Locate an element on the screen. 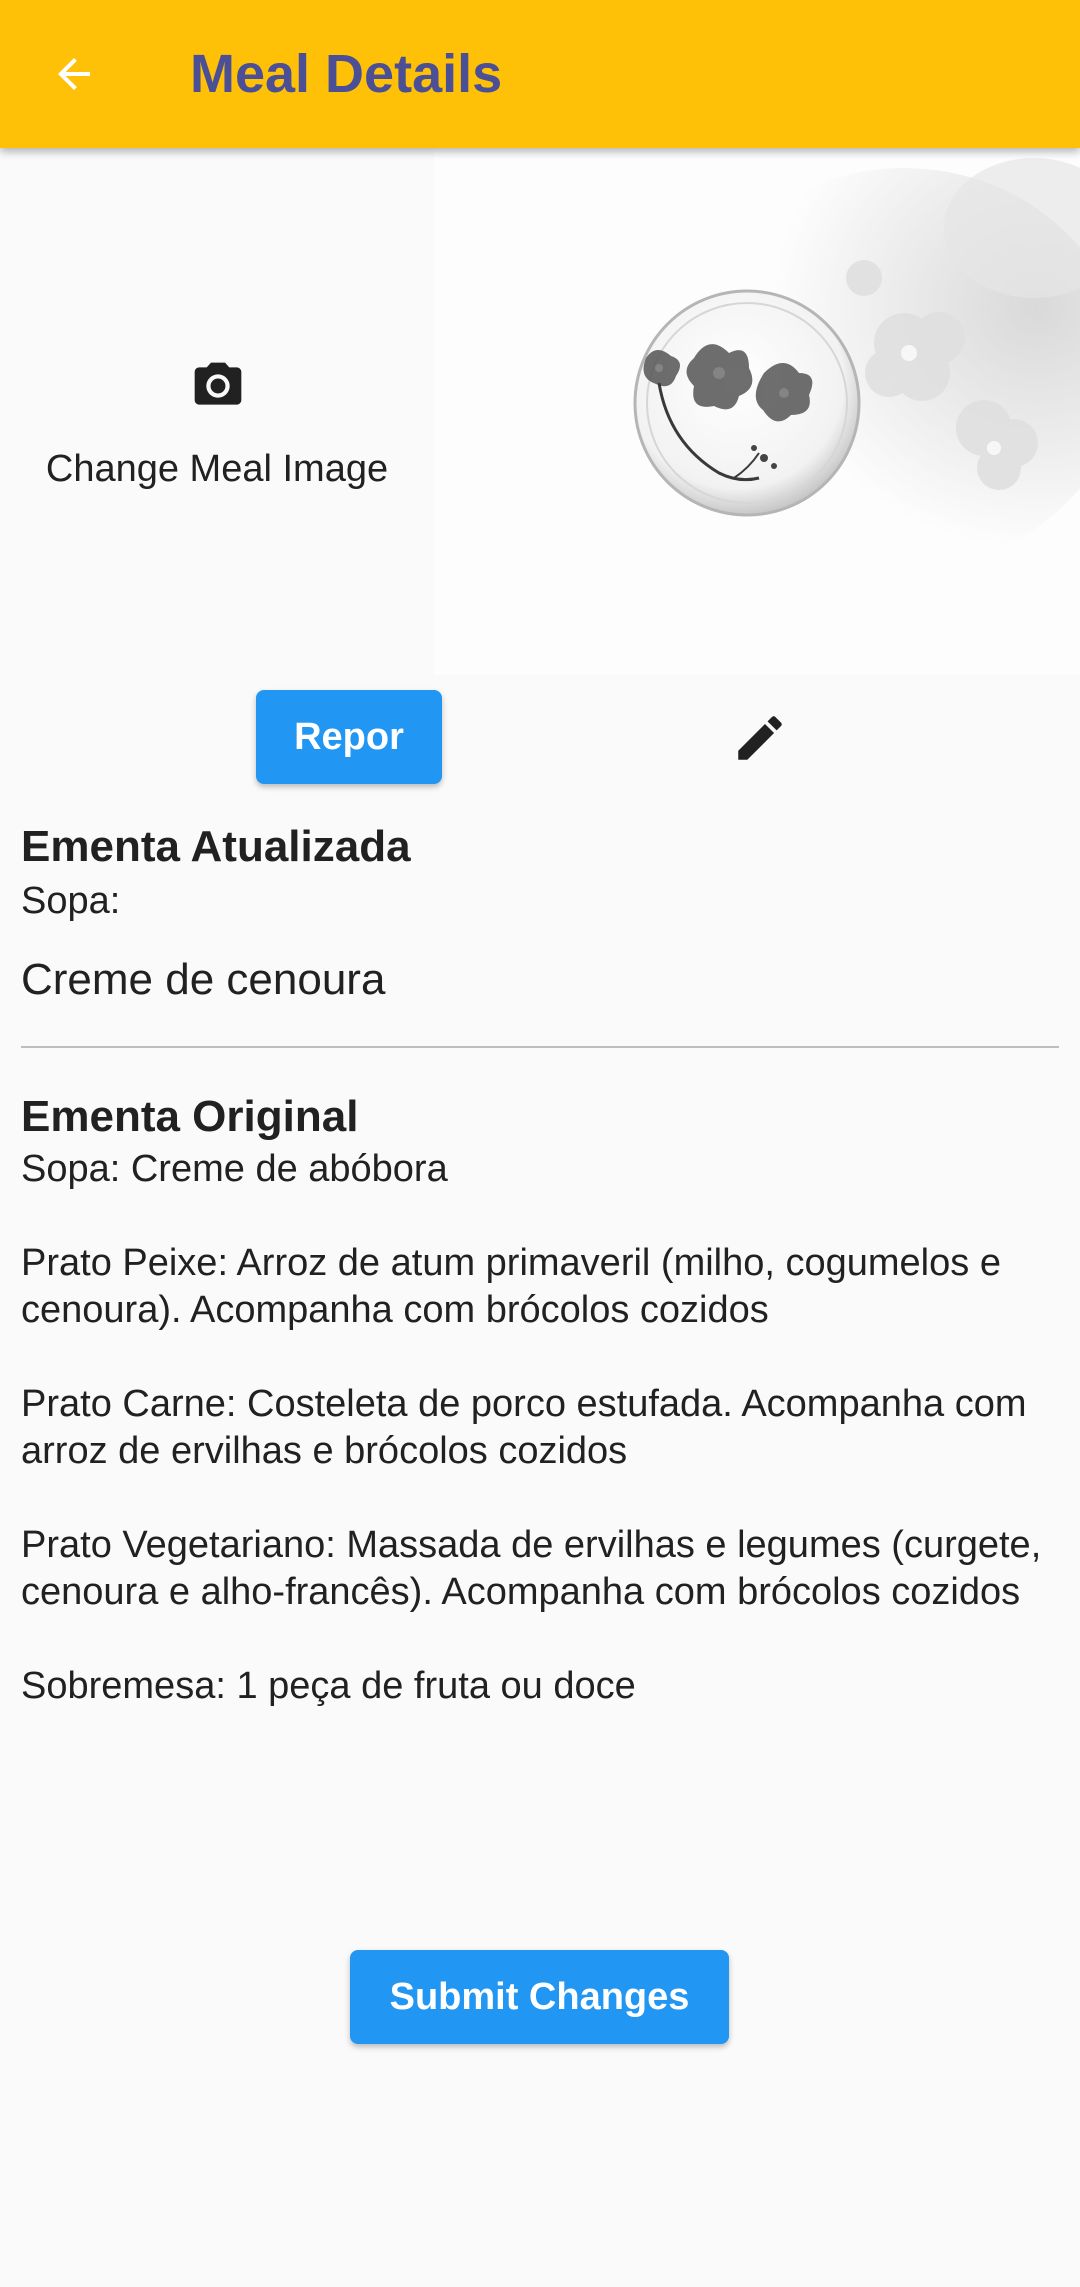 The image size is (1080, 2287). pencil-edit-icon is located at coordinates (760, 738).